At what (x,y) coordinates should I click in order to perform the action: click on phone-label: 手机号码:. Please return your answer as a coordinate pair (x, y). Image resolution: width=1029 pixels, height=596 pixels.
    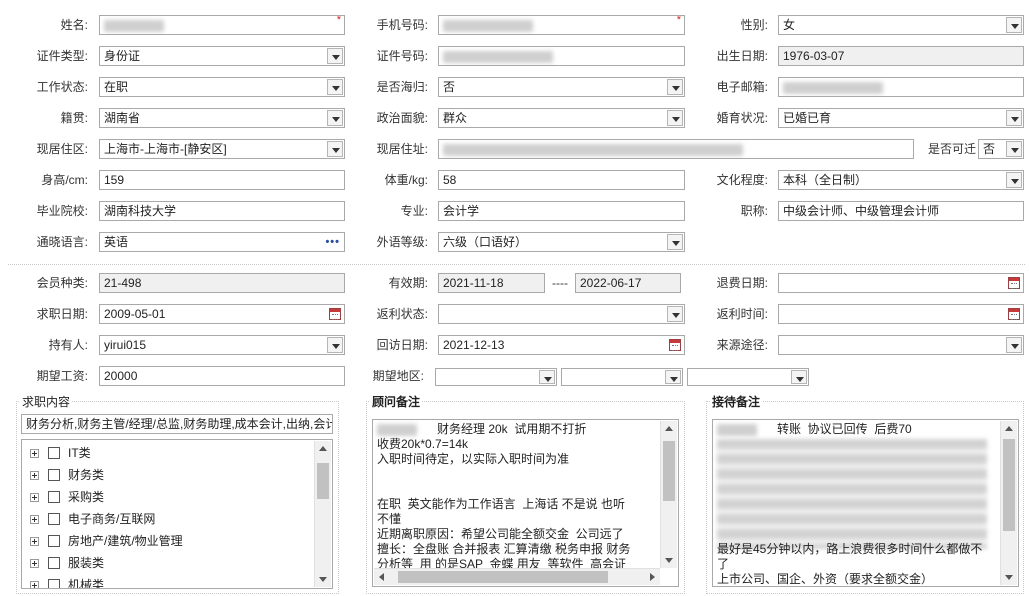
    Looking at the image, I should click on (402, 25).